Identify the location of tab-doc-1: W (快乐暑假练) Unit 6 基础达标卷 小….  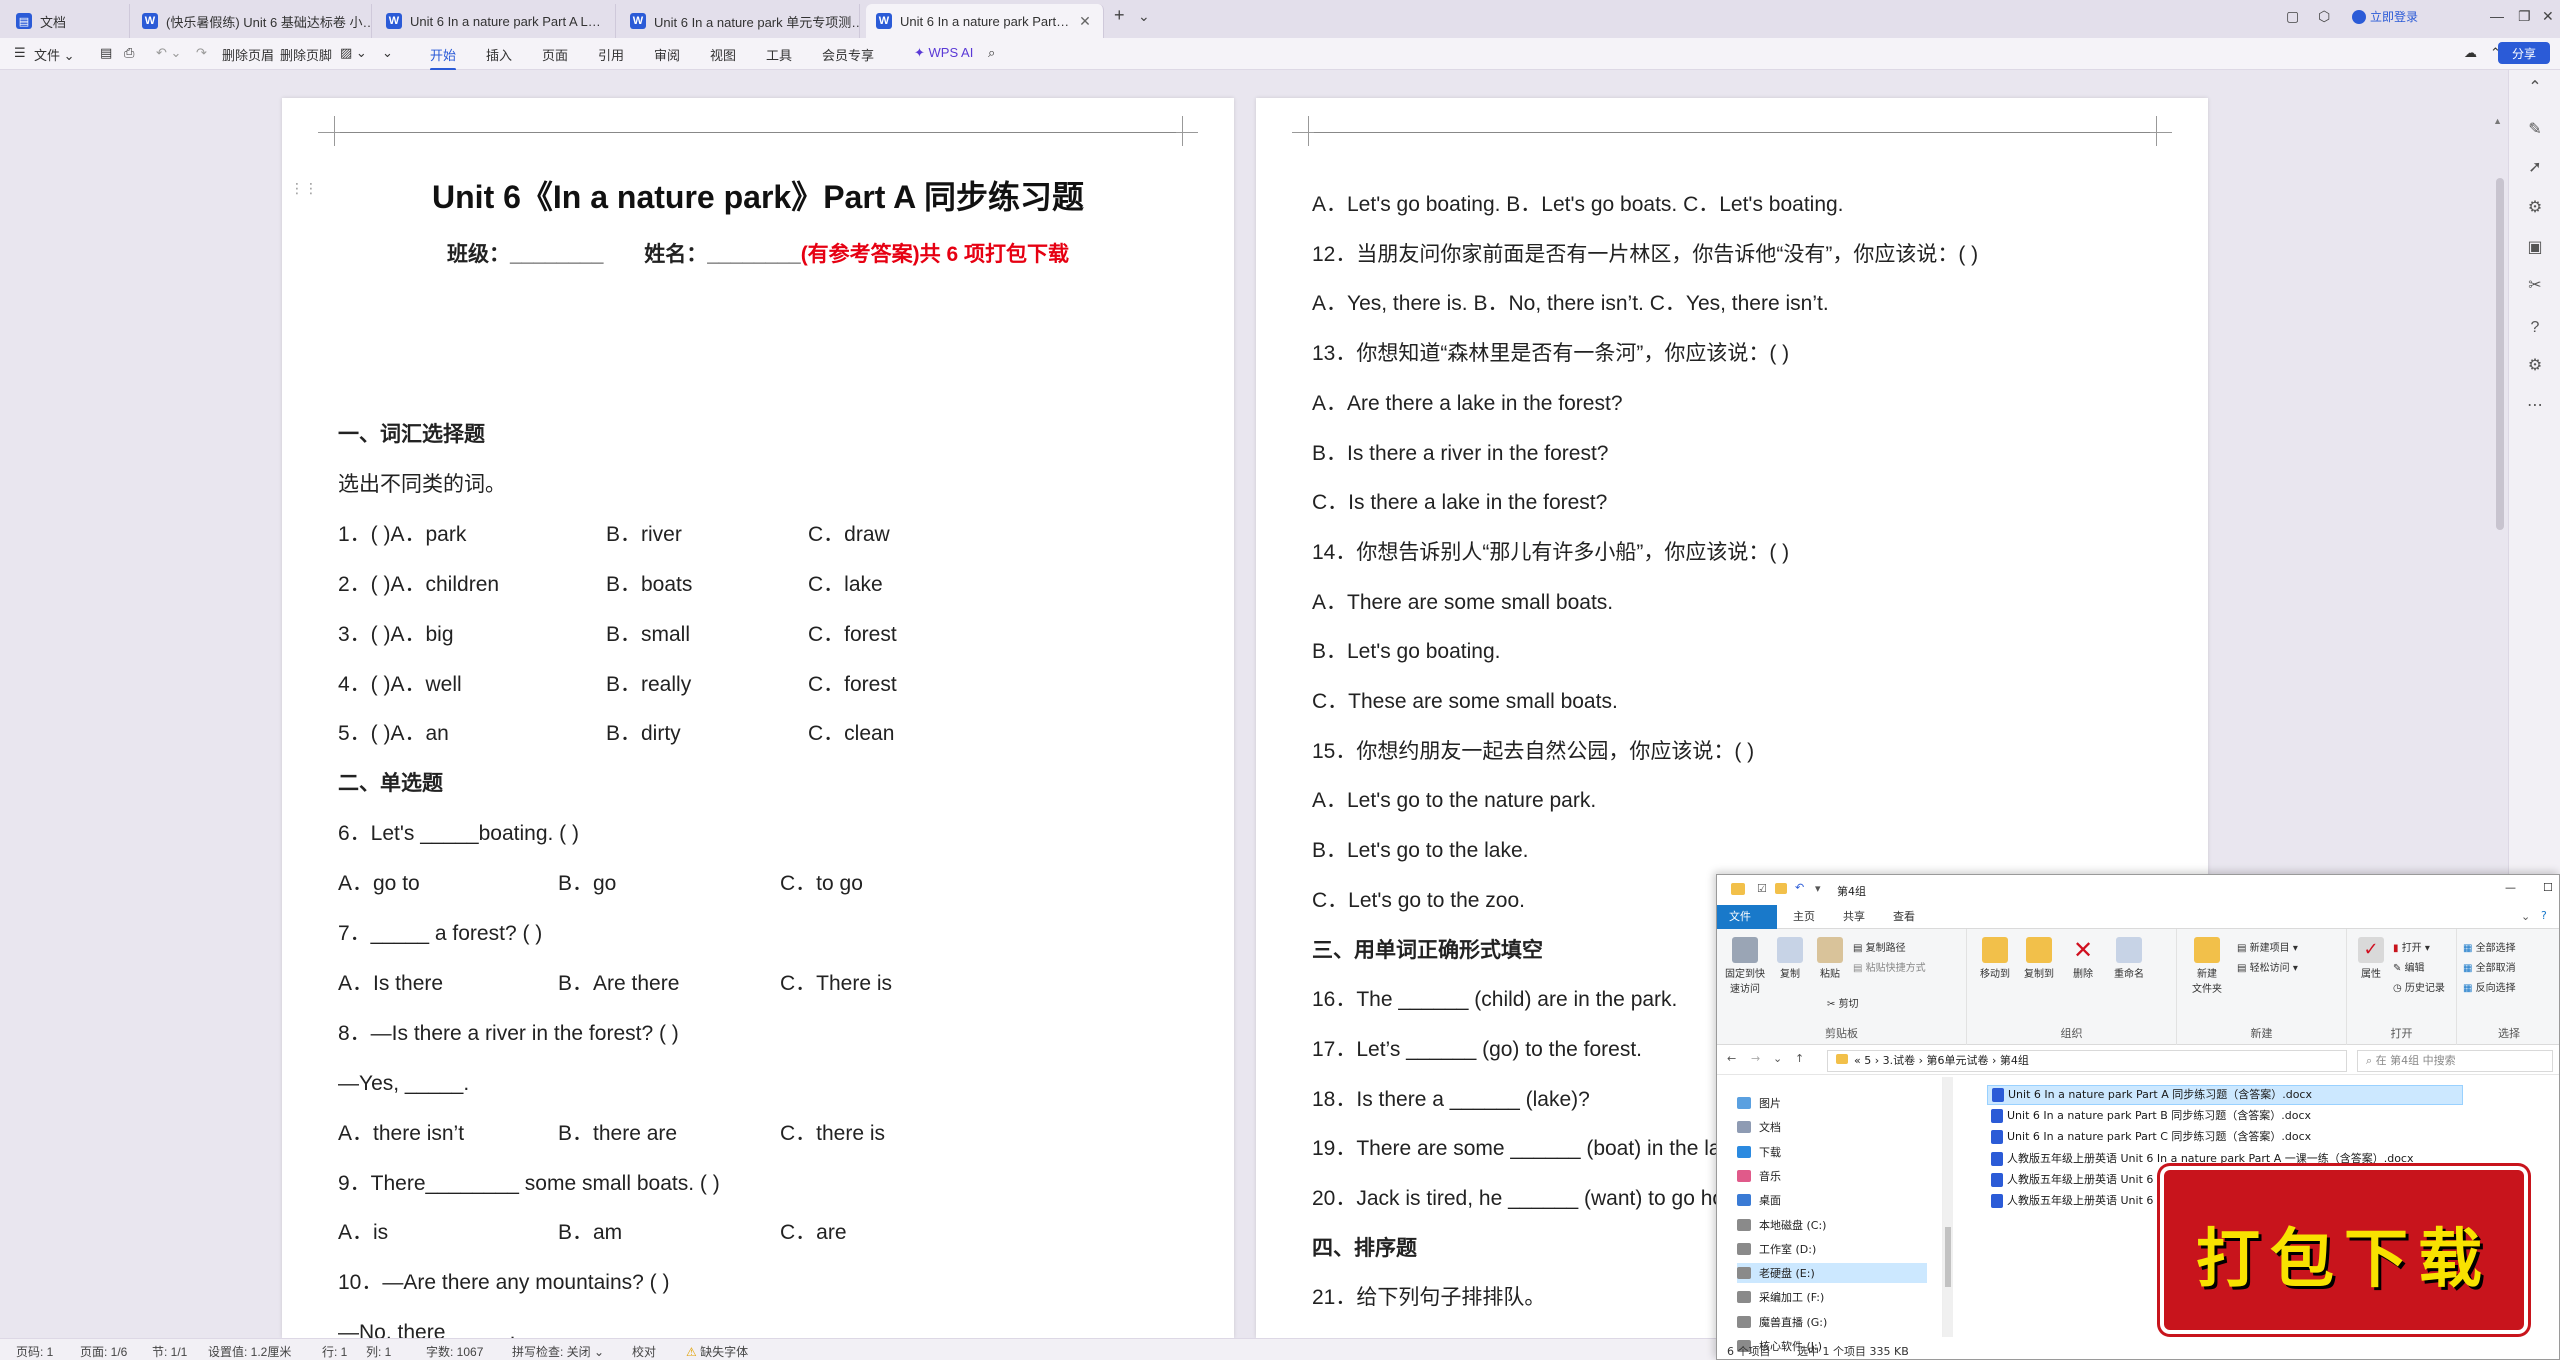
(252, 21).